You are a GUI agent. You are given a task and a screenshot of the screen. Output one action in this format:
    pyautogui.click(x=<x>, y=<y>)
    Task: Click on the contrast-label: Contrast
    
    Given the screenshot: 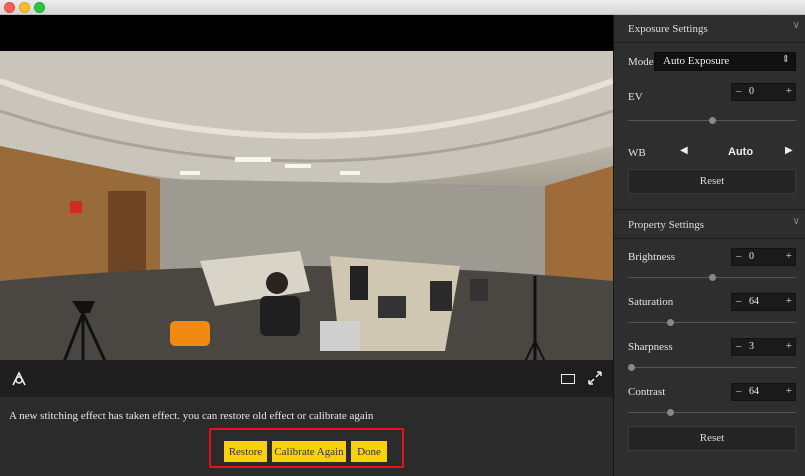 What is the action you would take?
    pyautogui.click(x=647, y=392)
    